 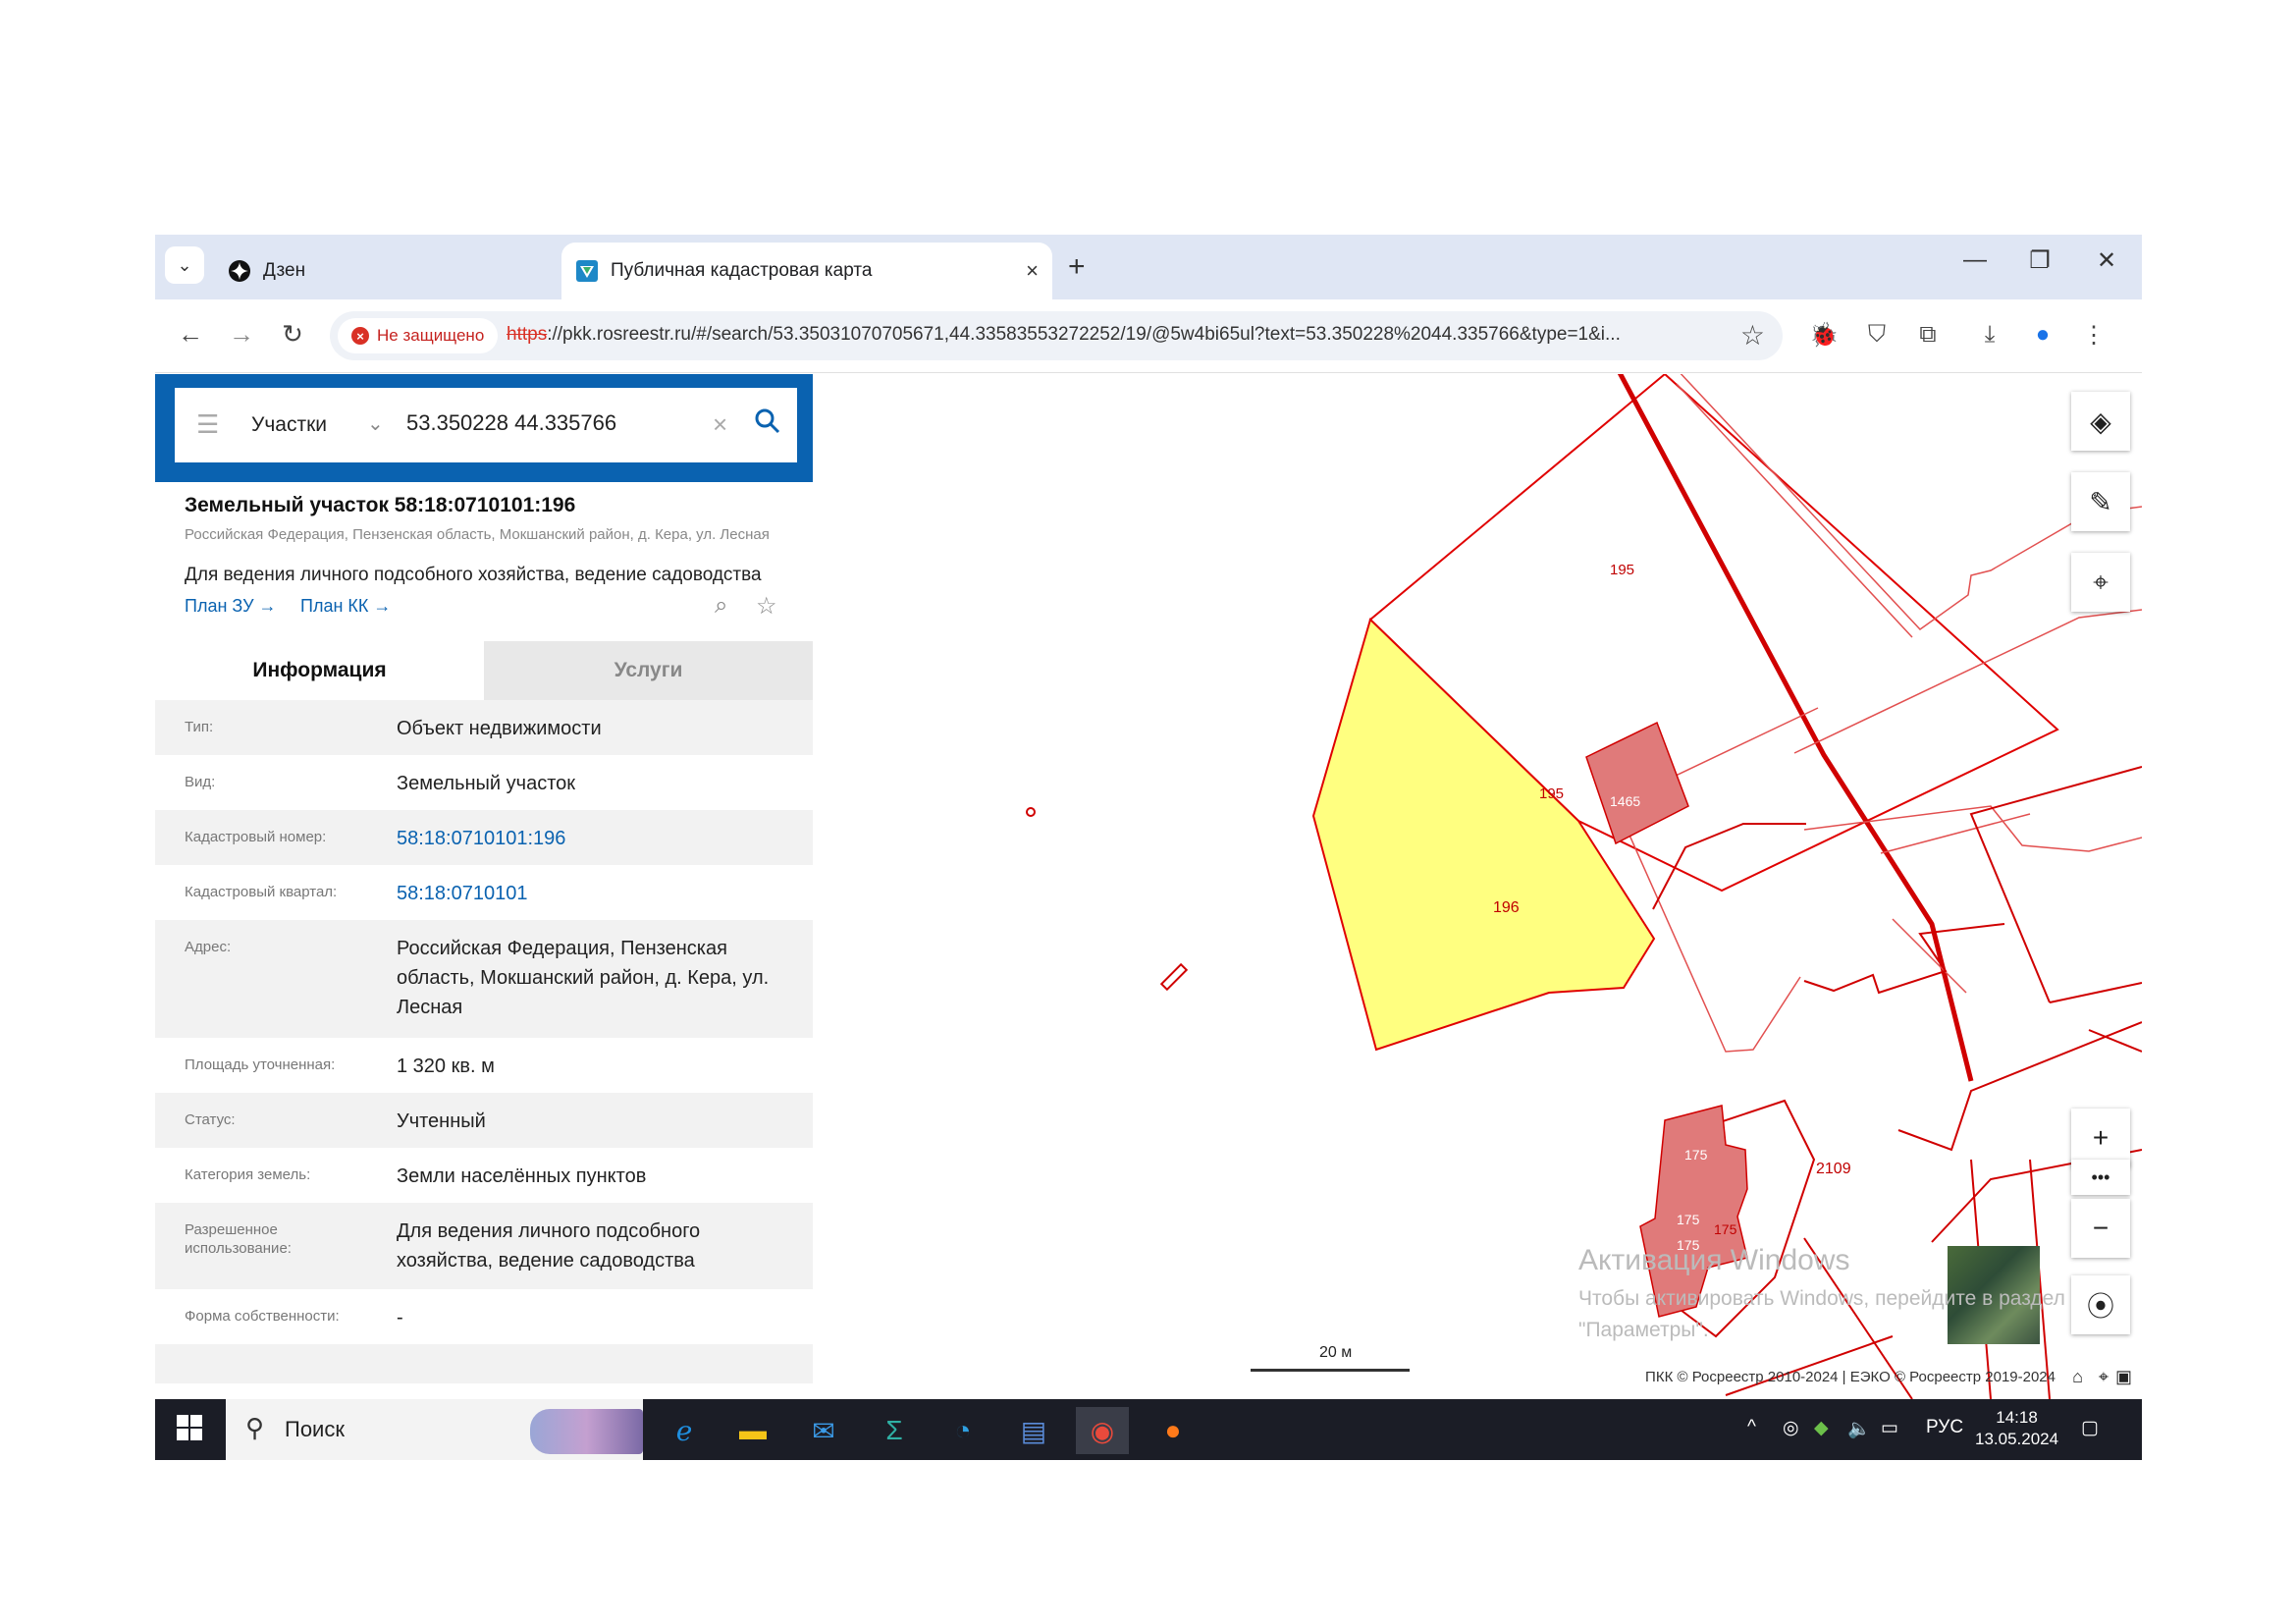 I want to click on close-icon: ×, so click(x=1033, y=271).